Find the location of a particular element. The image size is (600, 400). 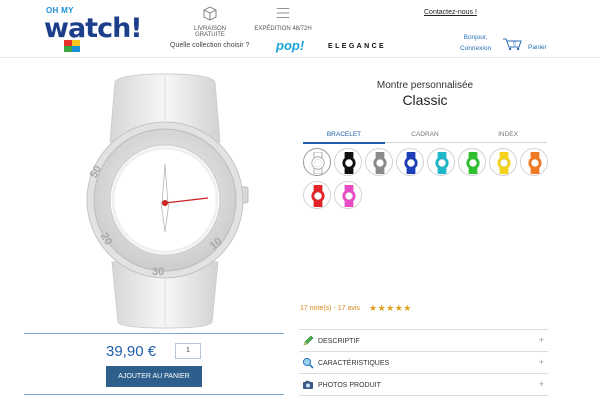

free-delivery-label: LIVRAISON GRATUITE is located at coordinates (209, 32).